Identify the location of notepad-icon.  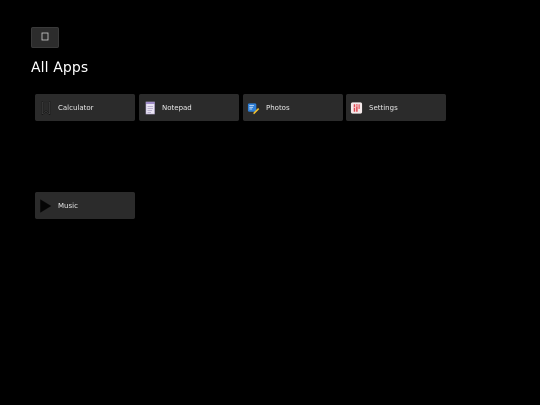
(149, 108).